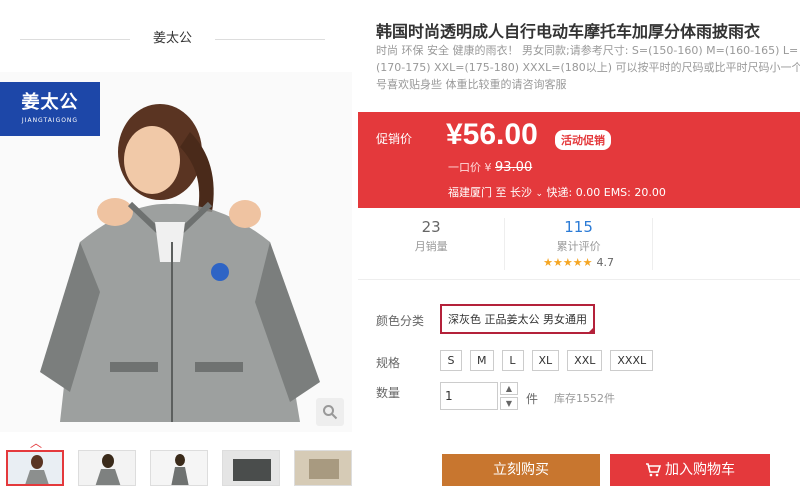 The height and width of the screenshot is (486, 800). I want to click on rating-stars: ★★★★★ 4.7, so click(578, 262).